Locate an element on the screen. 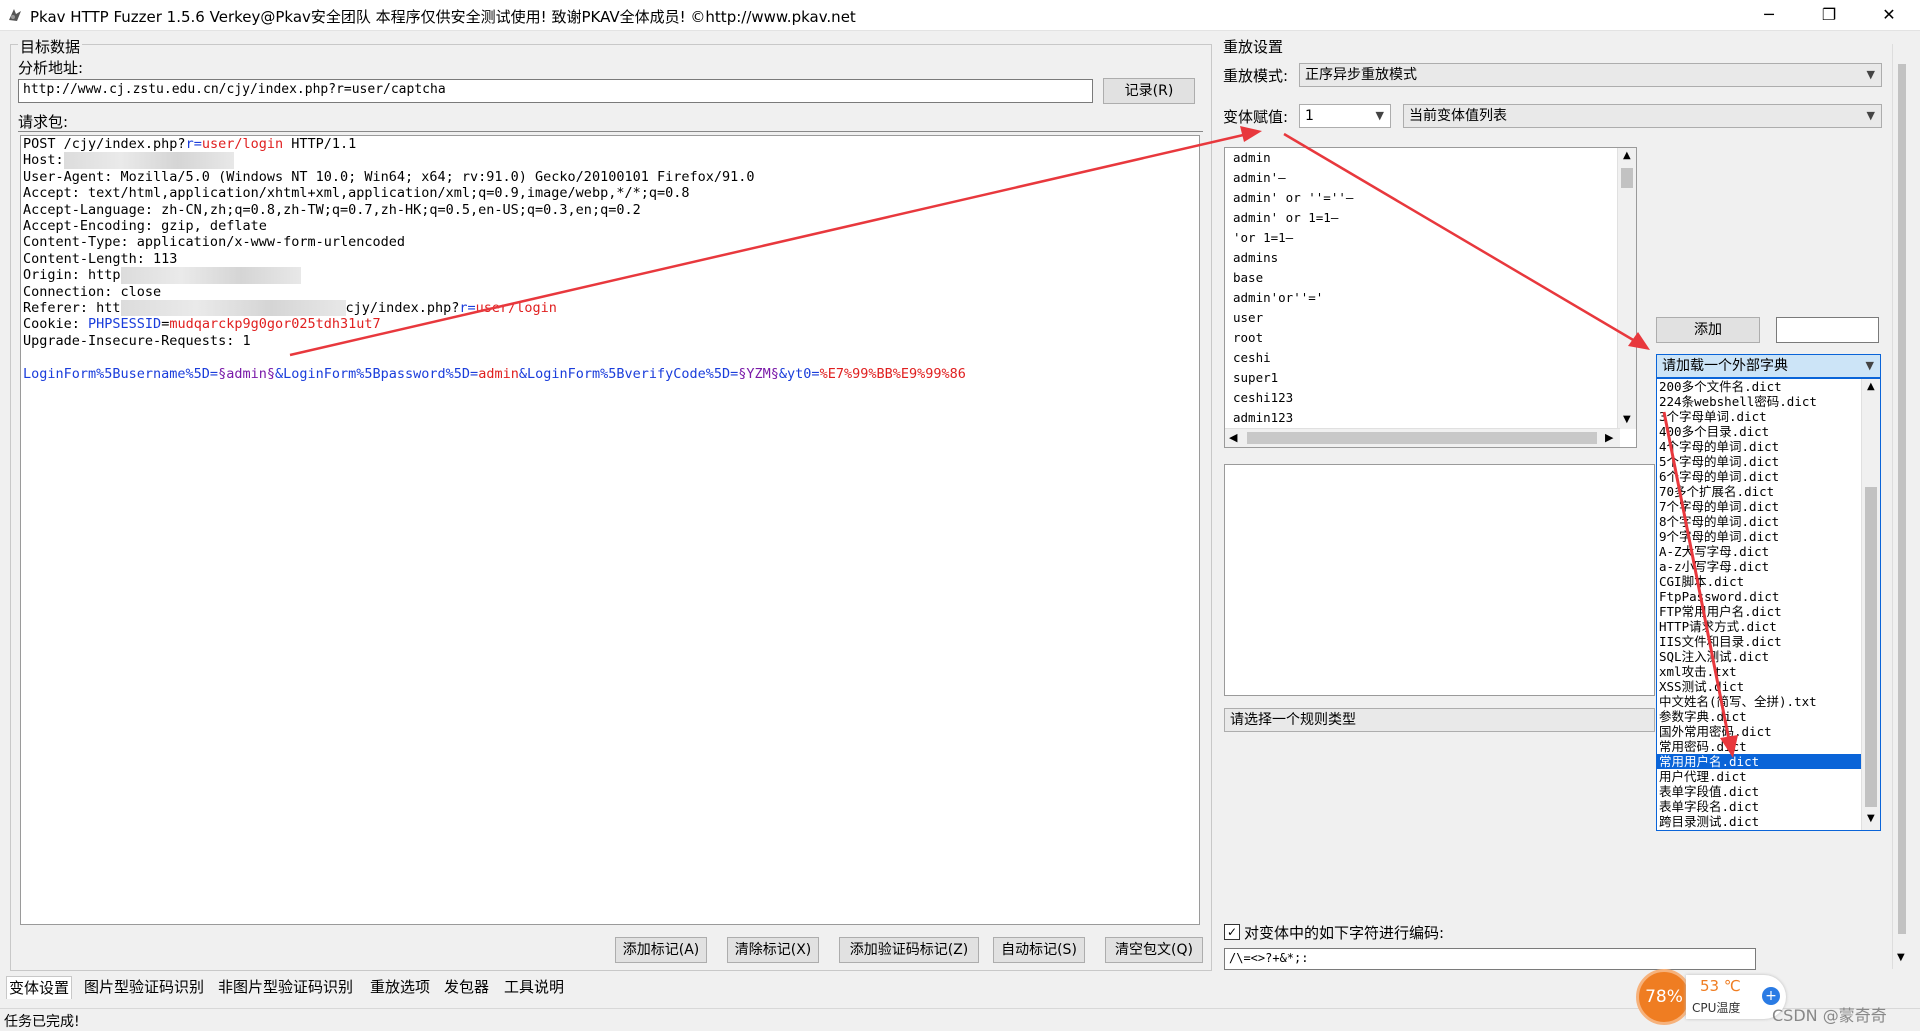  arrow-line-to-variant is located at coordinates (771, 244).